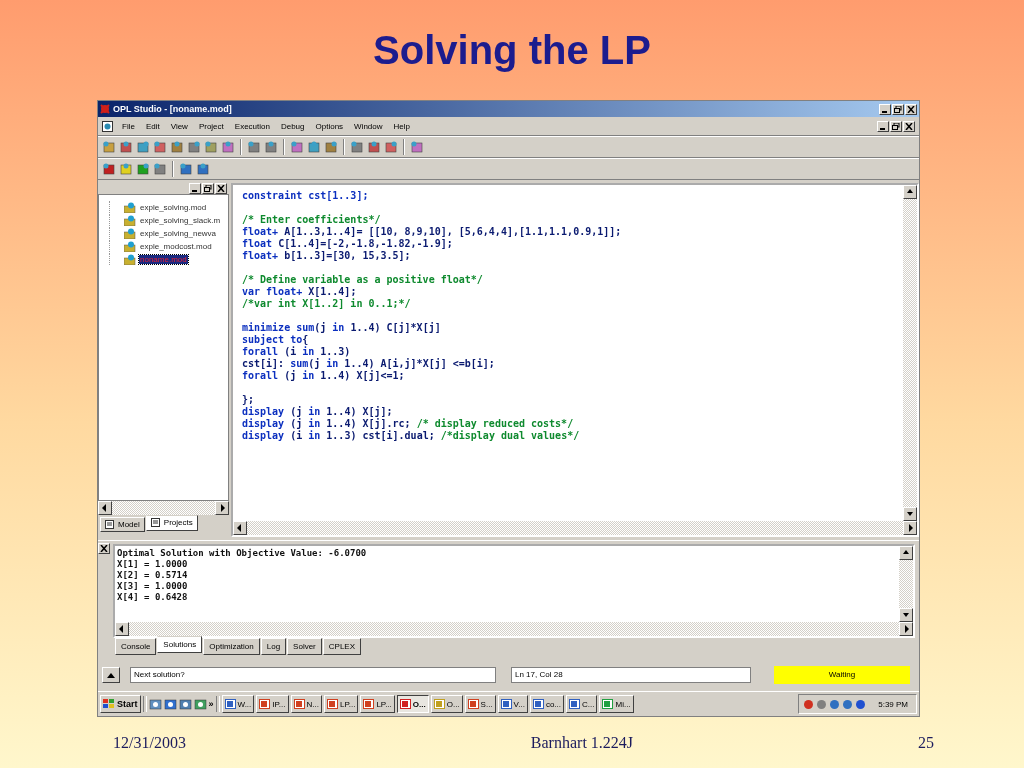  I want to click on expand-button, so click(111, 674).